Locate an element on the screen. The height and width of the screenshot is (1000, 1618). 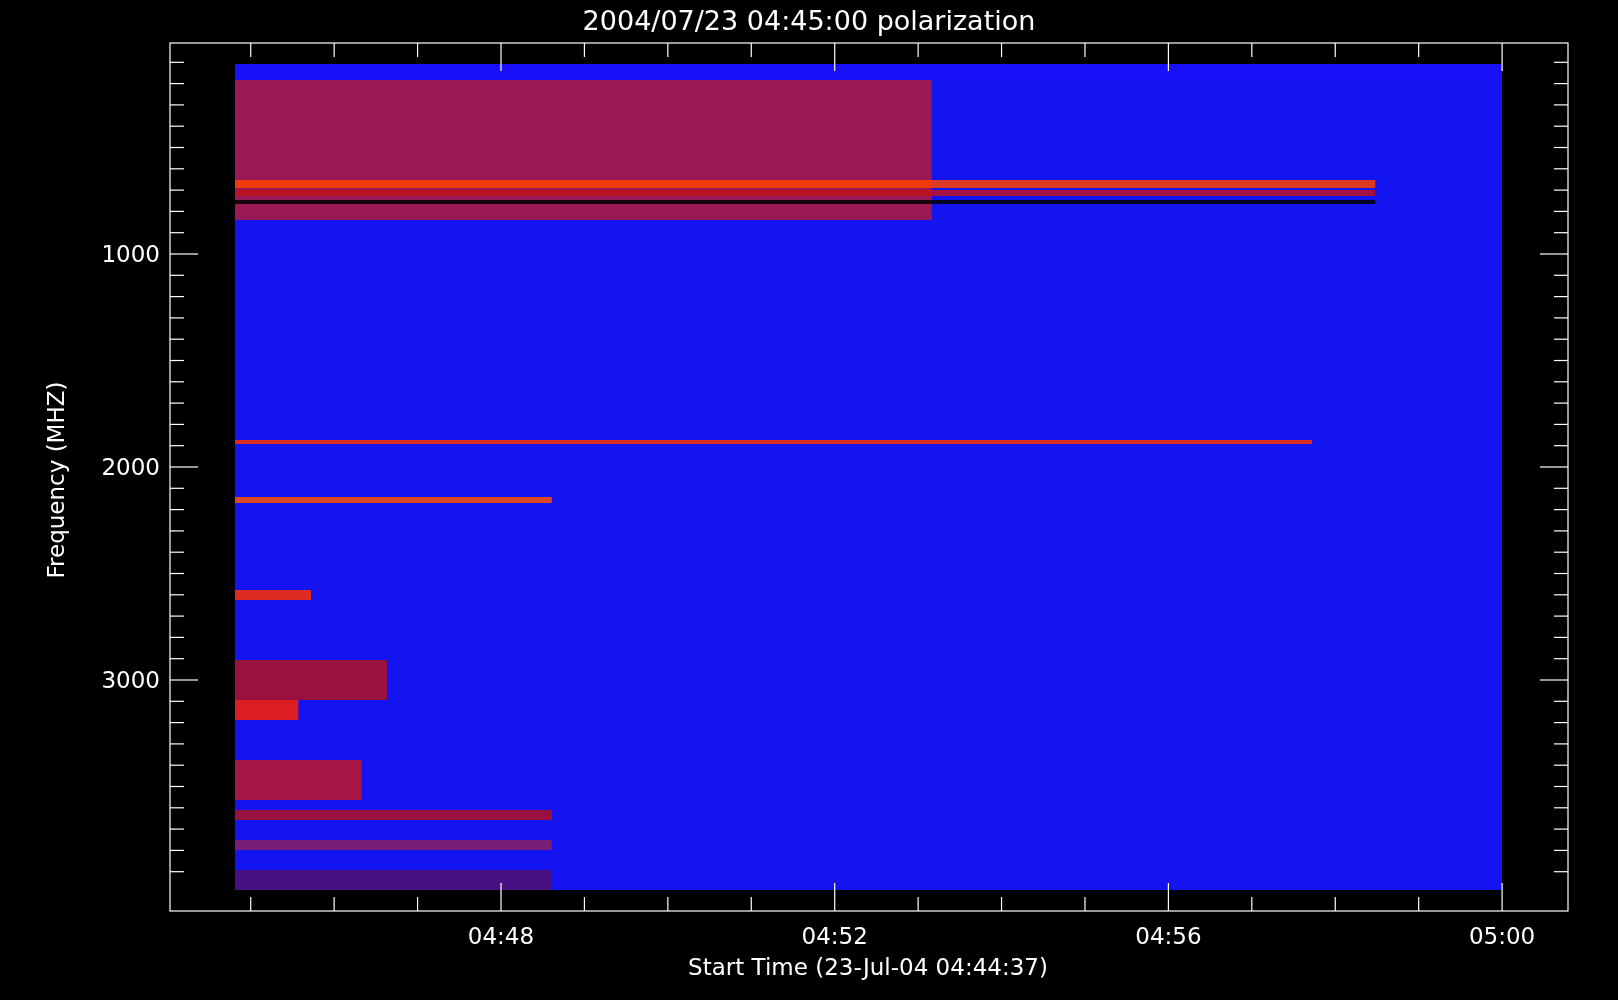
y-axis-label: Frequency (MHZ) is located at coordinates (56, 480).